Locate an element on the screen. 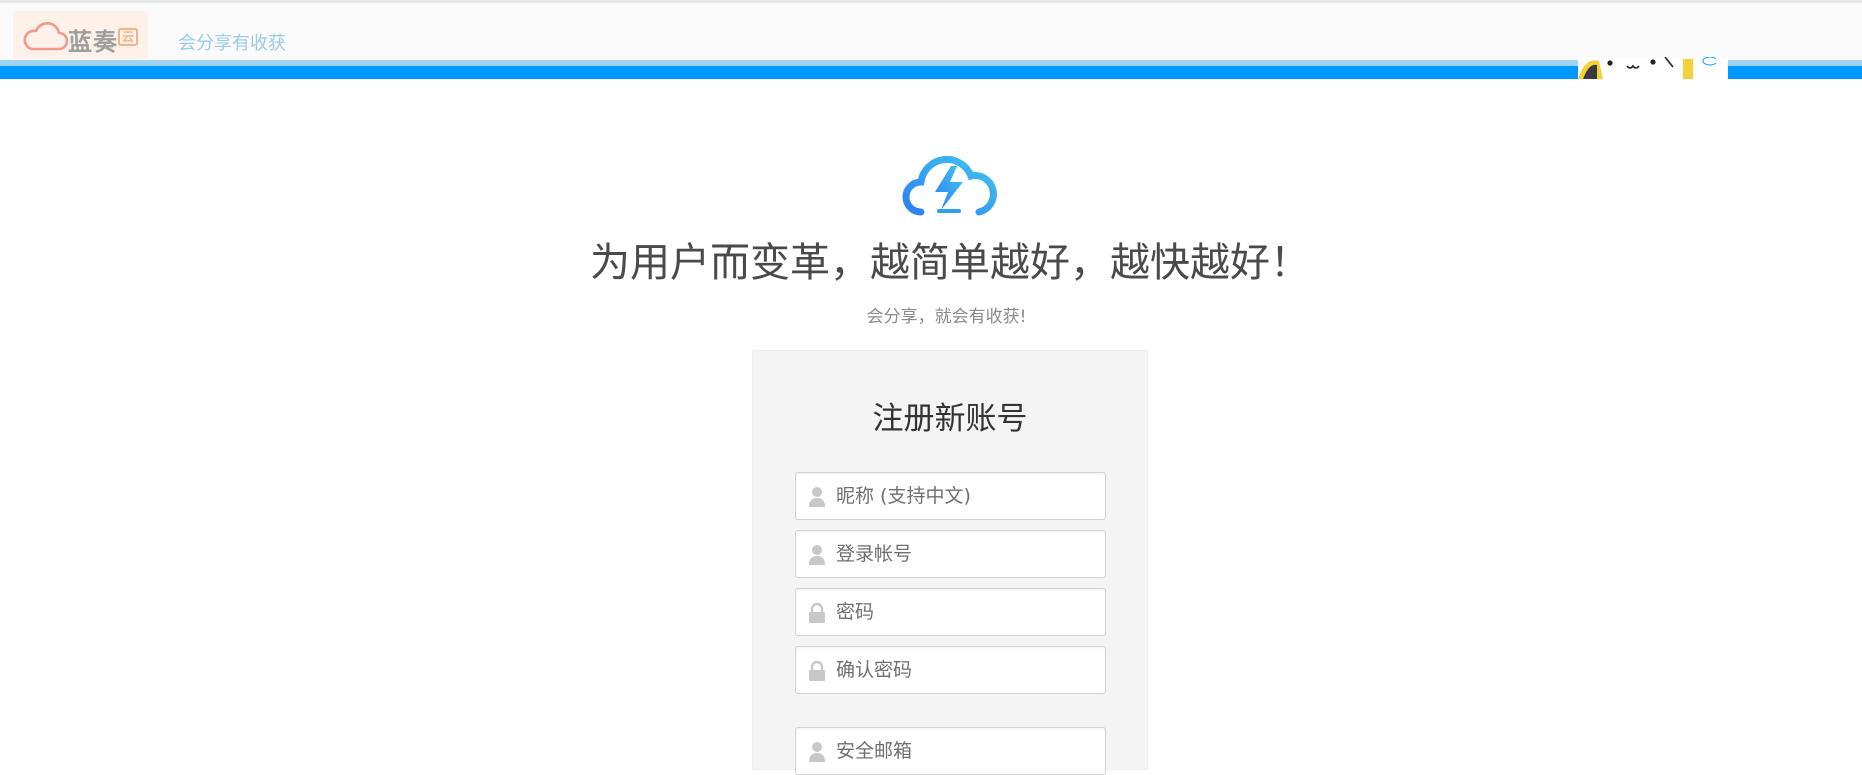 The height and width of the screenshot is (775, 1862). cloud-lightning-icon is located at coordinates (949, 185).